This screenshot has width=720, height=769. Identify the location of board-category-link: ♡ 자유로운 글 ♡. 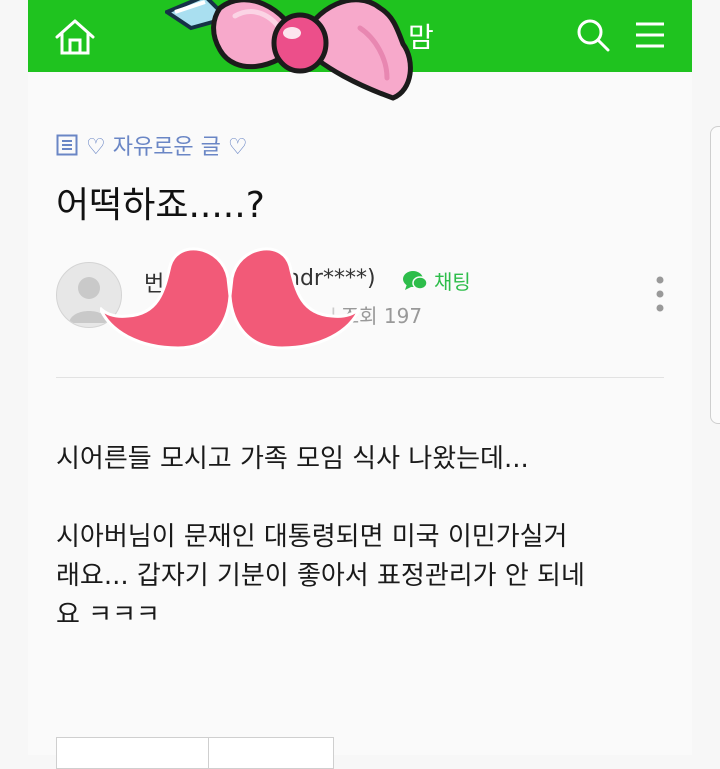
(152, 145).